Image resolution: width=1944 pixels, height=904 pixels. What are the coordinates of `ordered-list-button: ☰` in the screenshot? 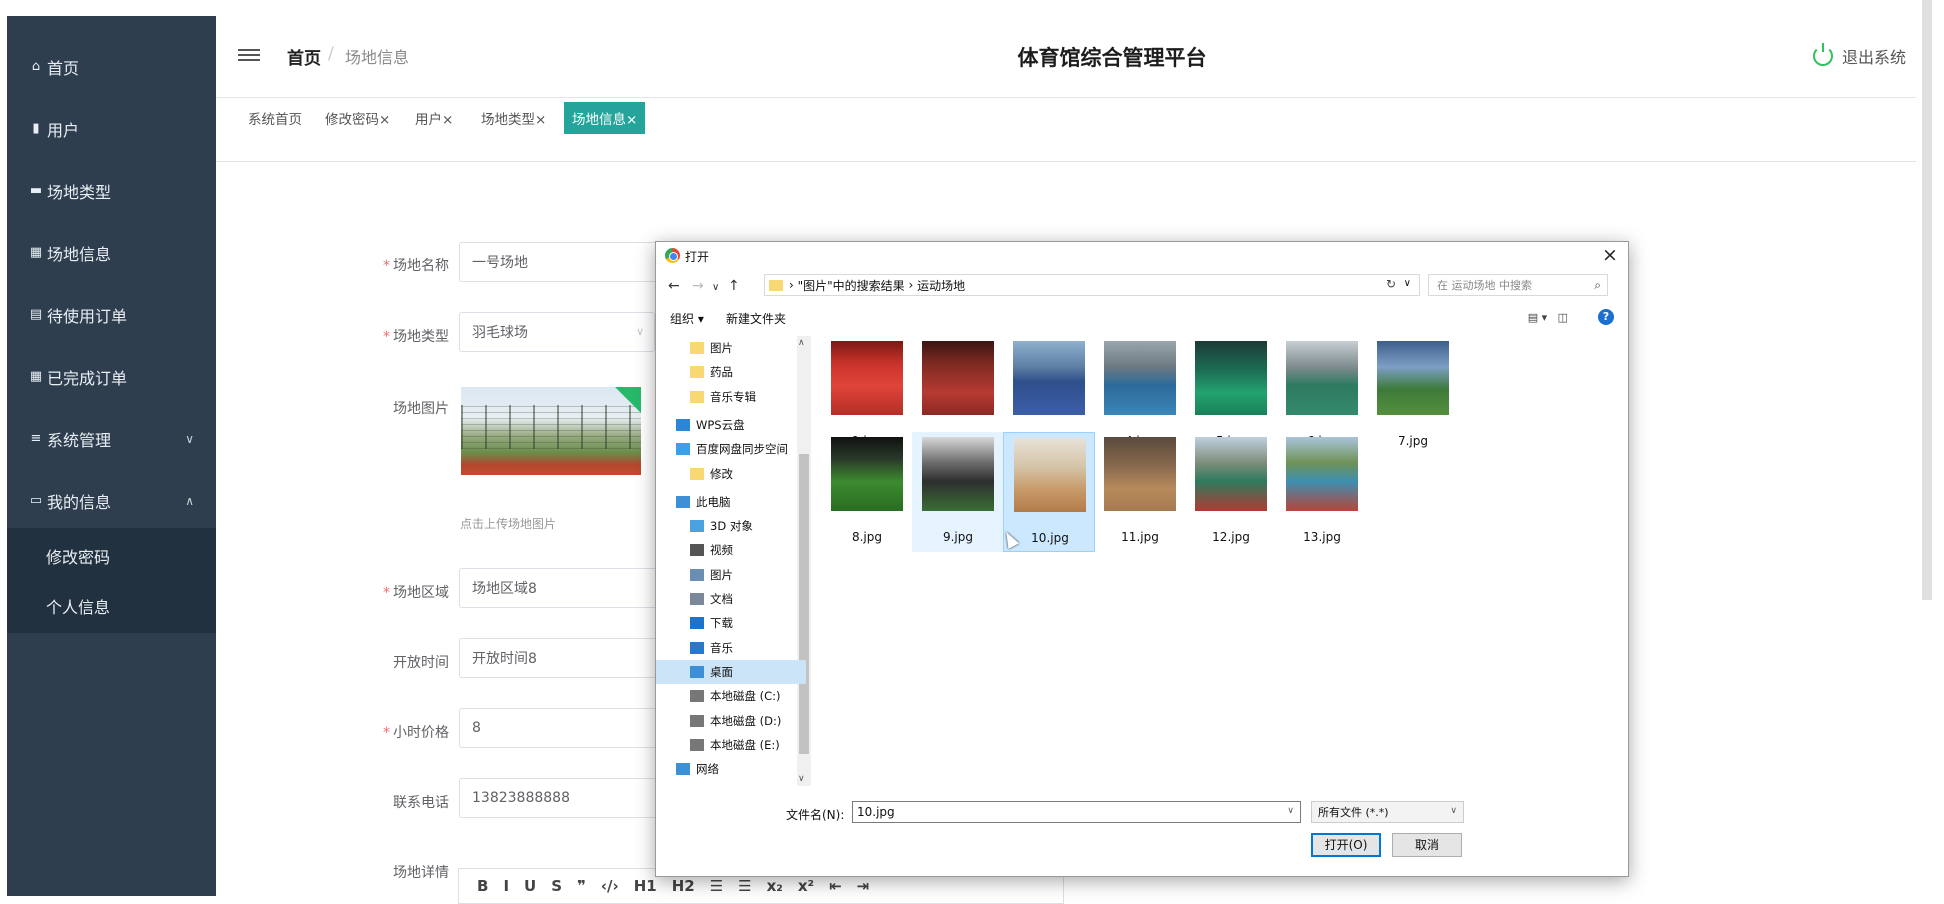 It's located at (716, 886).